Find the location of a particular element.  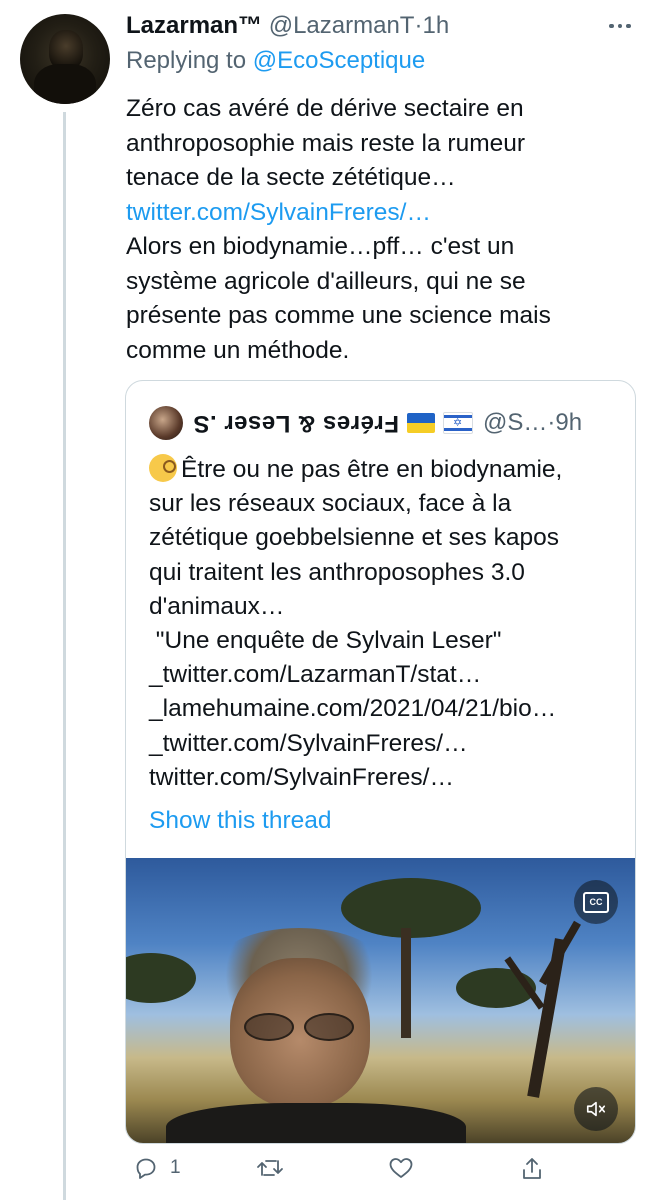

quote-text-line: "Une enquête de Sylvain Leser" is located at coordinates (325, 641).